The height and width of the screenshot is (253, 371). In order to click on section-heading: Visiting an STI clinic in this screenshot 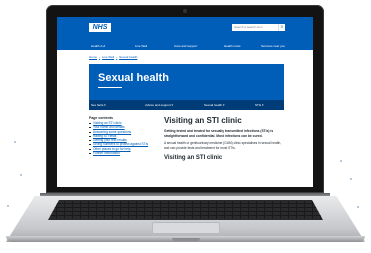, I will do `click(193, 158)`.